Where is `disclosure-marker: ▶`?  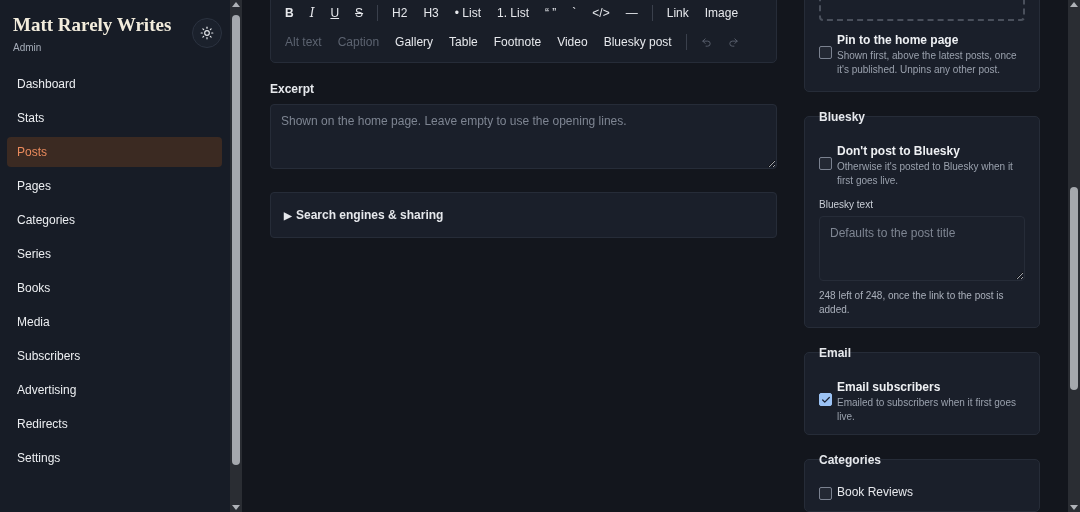
disclosure-marker: ▶ is located at coordinates (288, 215).